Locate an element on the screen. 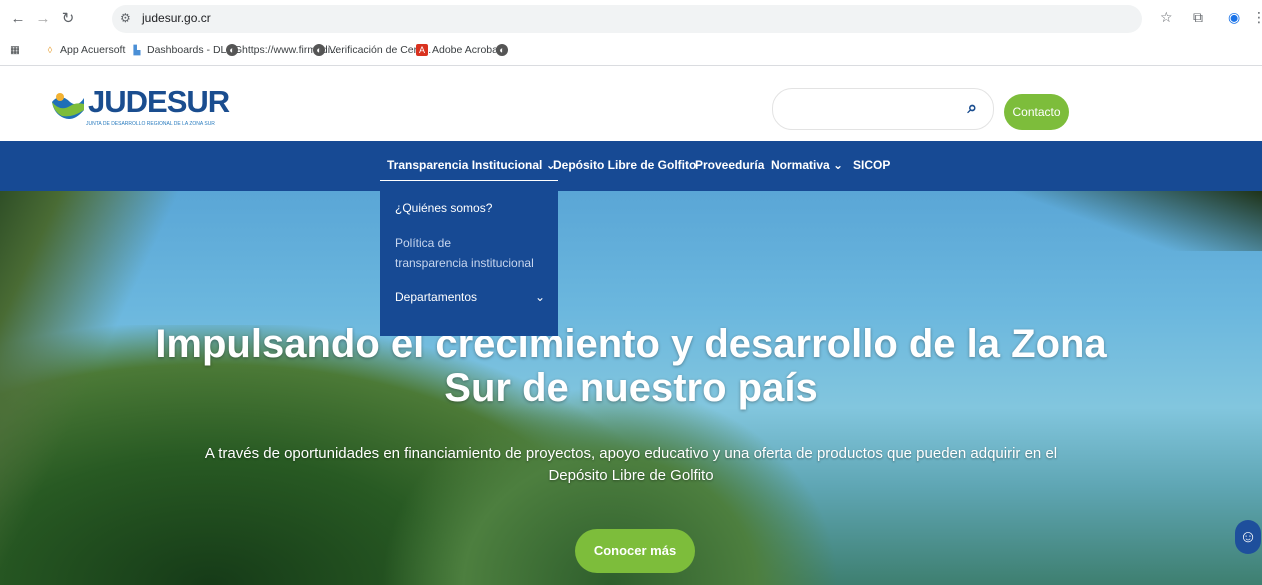 The image size is (1262, 585). hero-background-palm-right is located at coordinates (1132, 221).